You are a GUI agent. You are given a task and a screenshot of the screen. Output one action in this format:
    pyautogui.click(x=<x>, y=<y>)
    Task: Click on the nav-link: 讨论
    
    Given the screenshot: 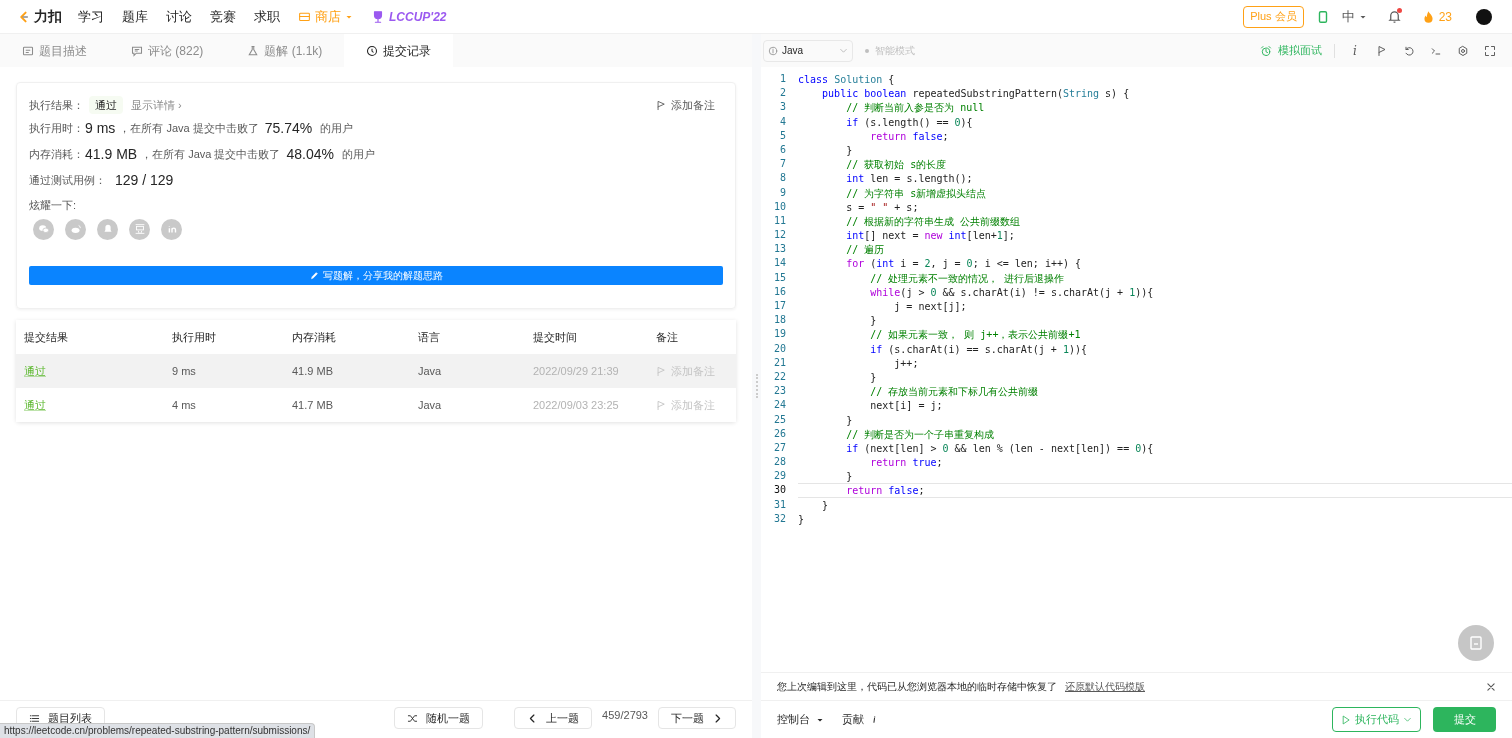 What is the action you would take?
    pyautogui.click(x=179, y=16)
    